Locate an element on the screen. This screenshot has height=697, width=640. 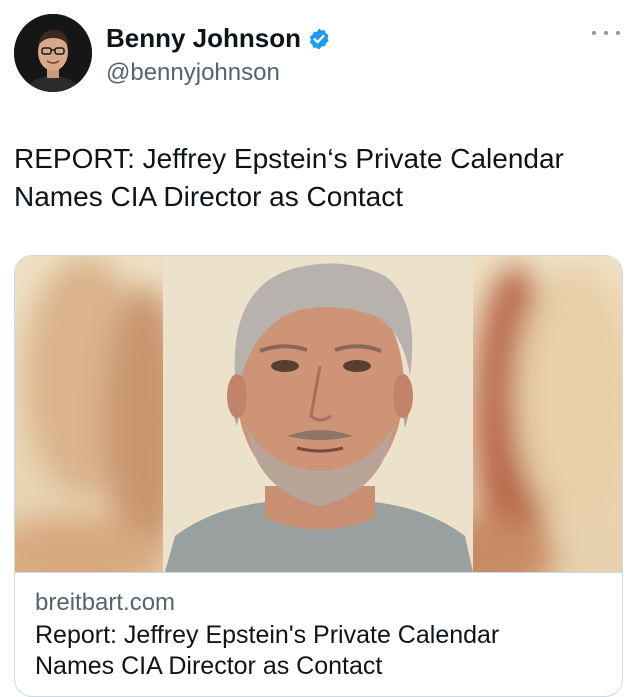
avatar-photo is located at coordinates (53, 53).